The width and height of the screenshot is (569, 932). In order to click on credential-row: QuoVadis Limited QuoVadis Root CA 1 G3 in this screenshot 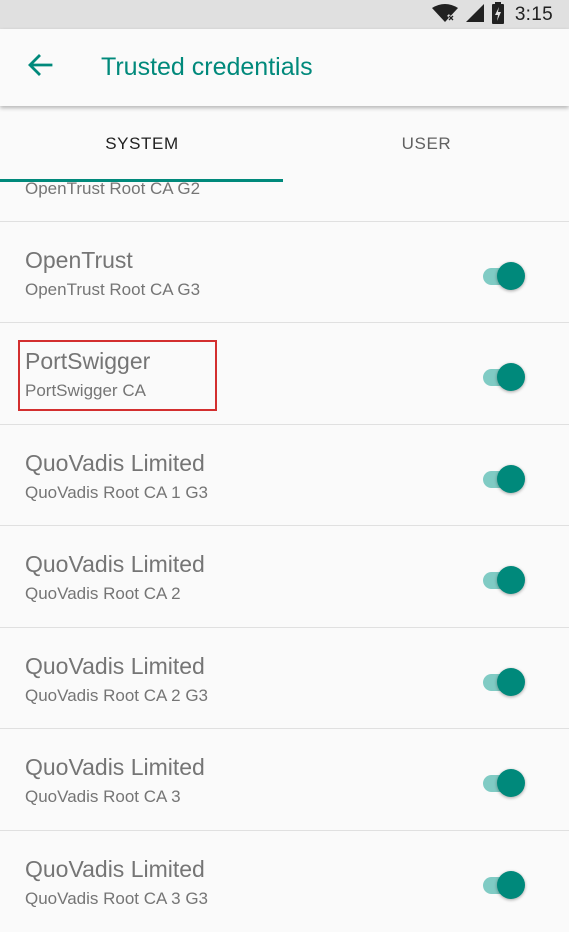, I will do `click(284, 476)`.